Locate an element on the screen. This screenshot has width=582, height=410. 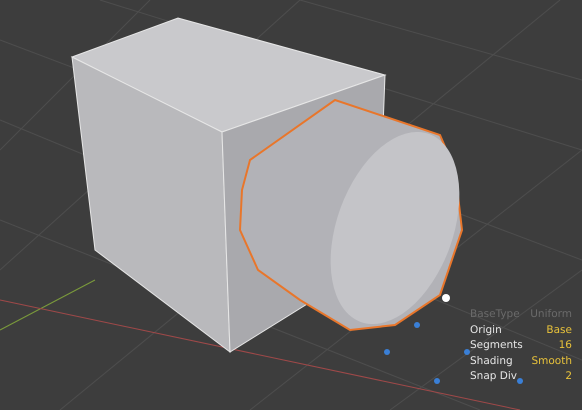
property-value: Base is located at coordinates (559, 330).